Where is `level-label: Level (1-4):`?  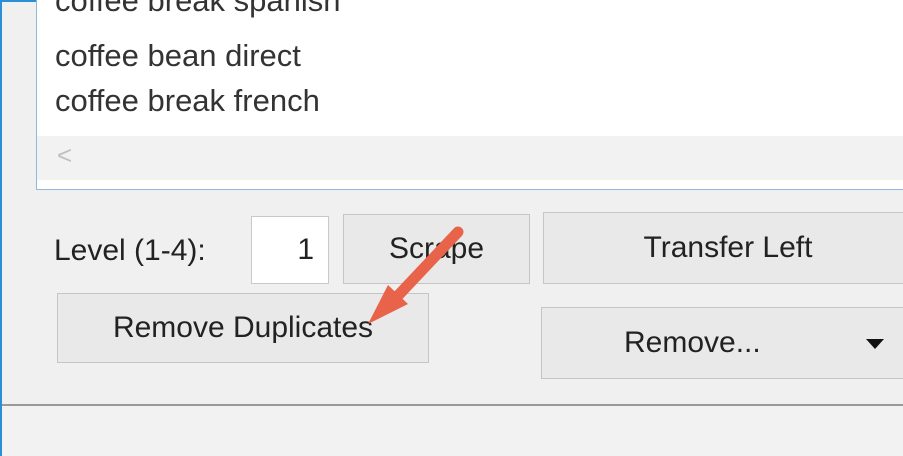
level-label: Level (1-4): is located at coordinates (130, 250).